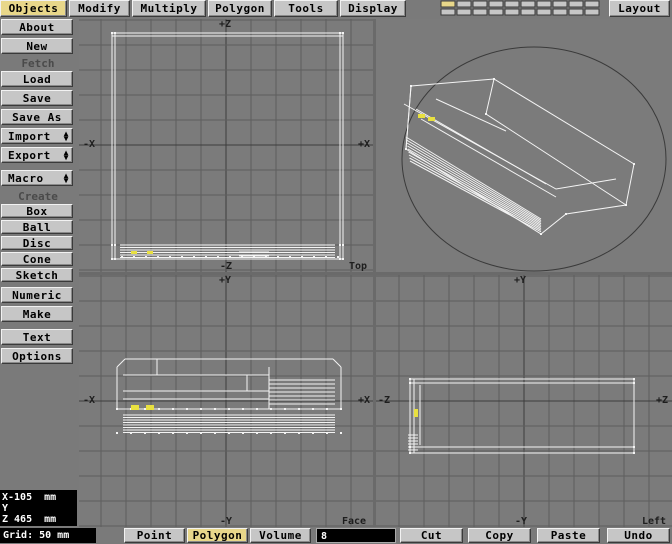 The width and height of the screenshot is (672, 544). I want to click on paste-button: Paste, so click(568, 535).